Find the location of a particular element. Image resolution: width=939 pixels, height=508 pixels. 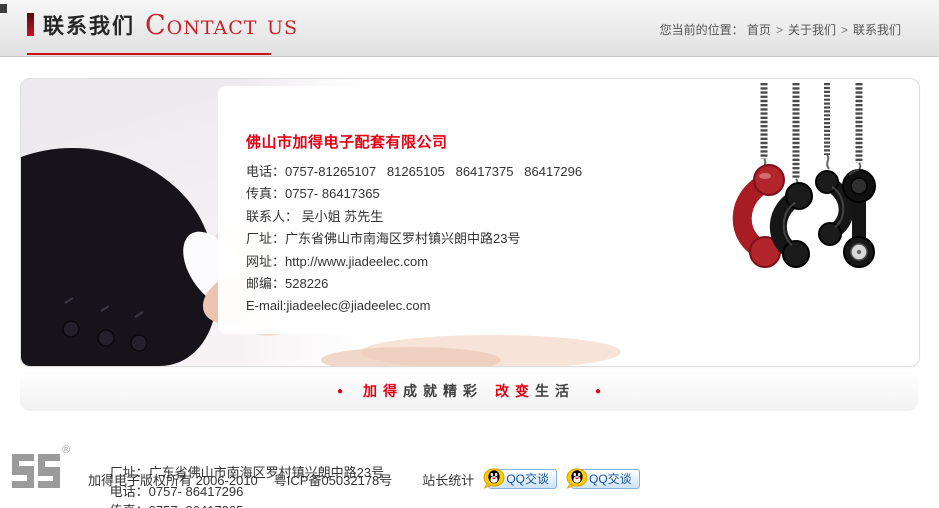

breadcrumb-link-home: 首页 is located at coordinates (759, 30).